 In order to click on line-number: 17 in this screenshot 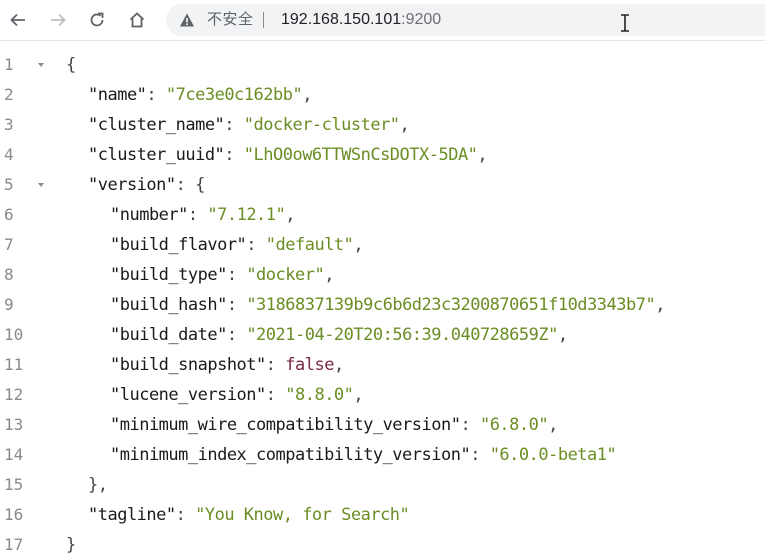, I will do `click(14, 544)`.